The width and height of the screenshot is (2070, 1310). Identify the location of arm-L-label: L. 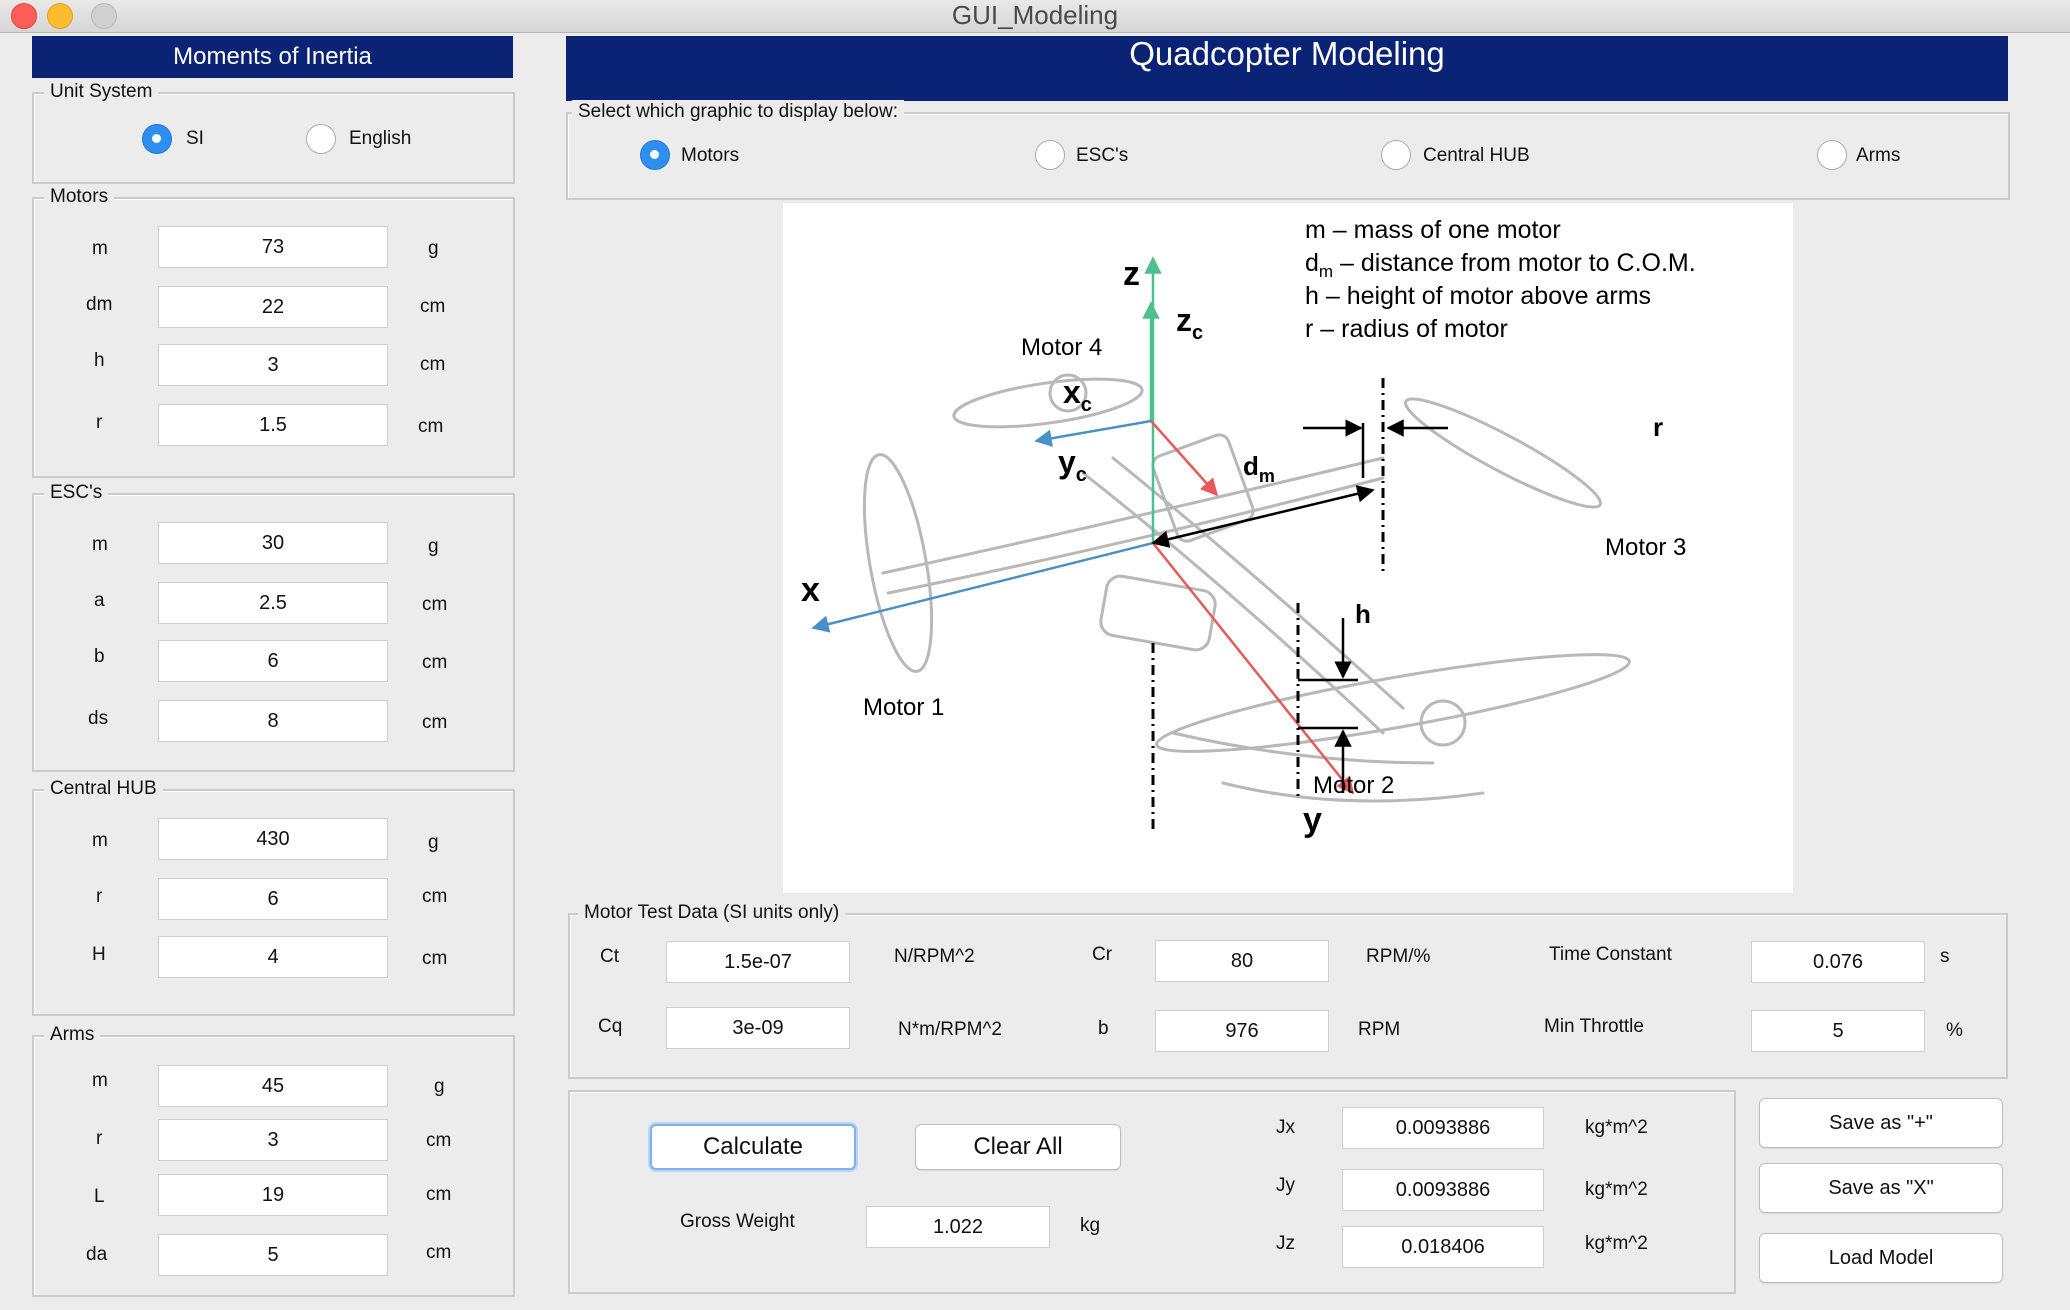
(99, 1196).